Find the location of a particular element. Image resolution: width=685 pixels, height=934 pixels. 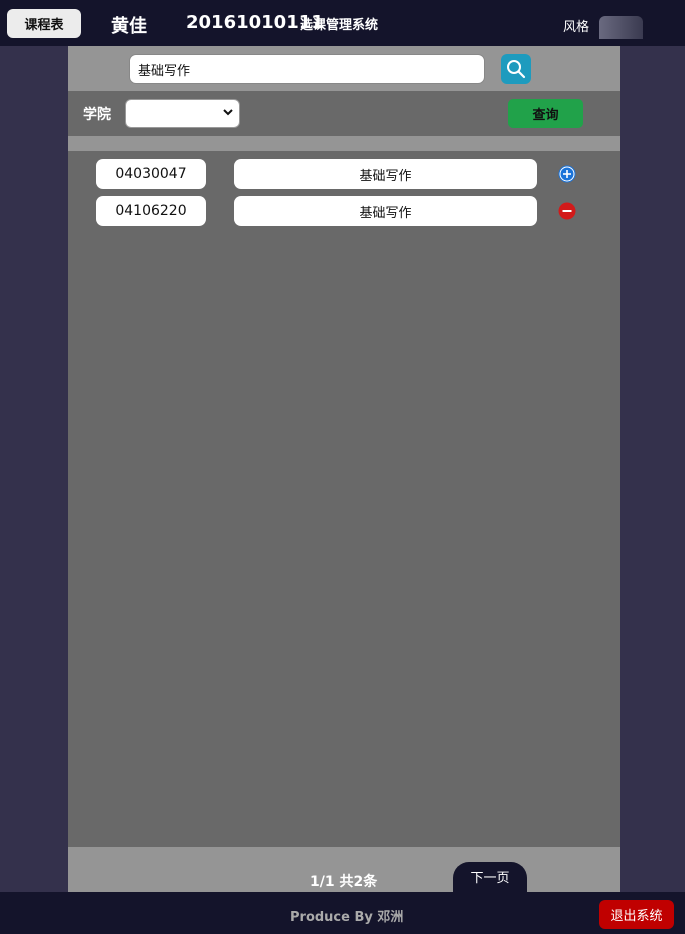

course-row: 04030047 基础写作 is located at coordinates (344, 174).